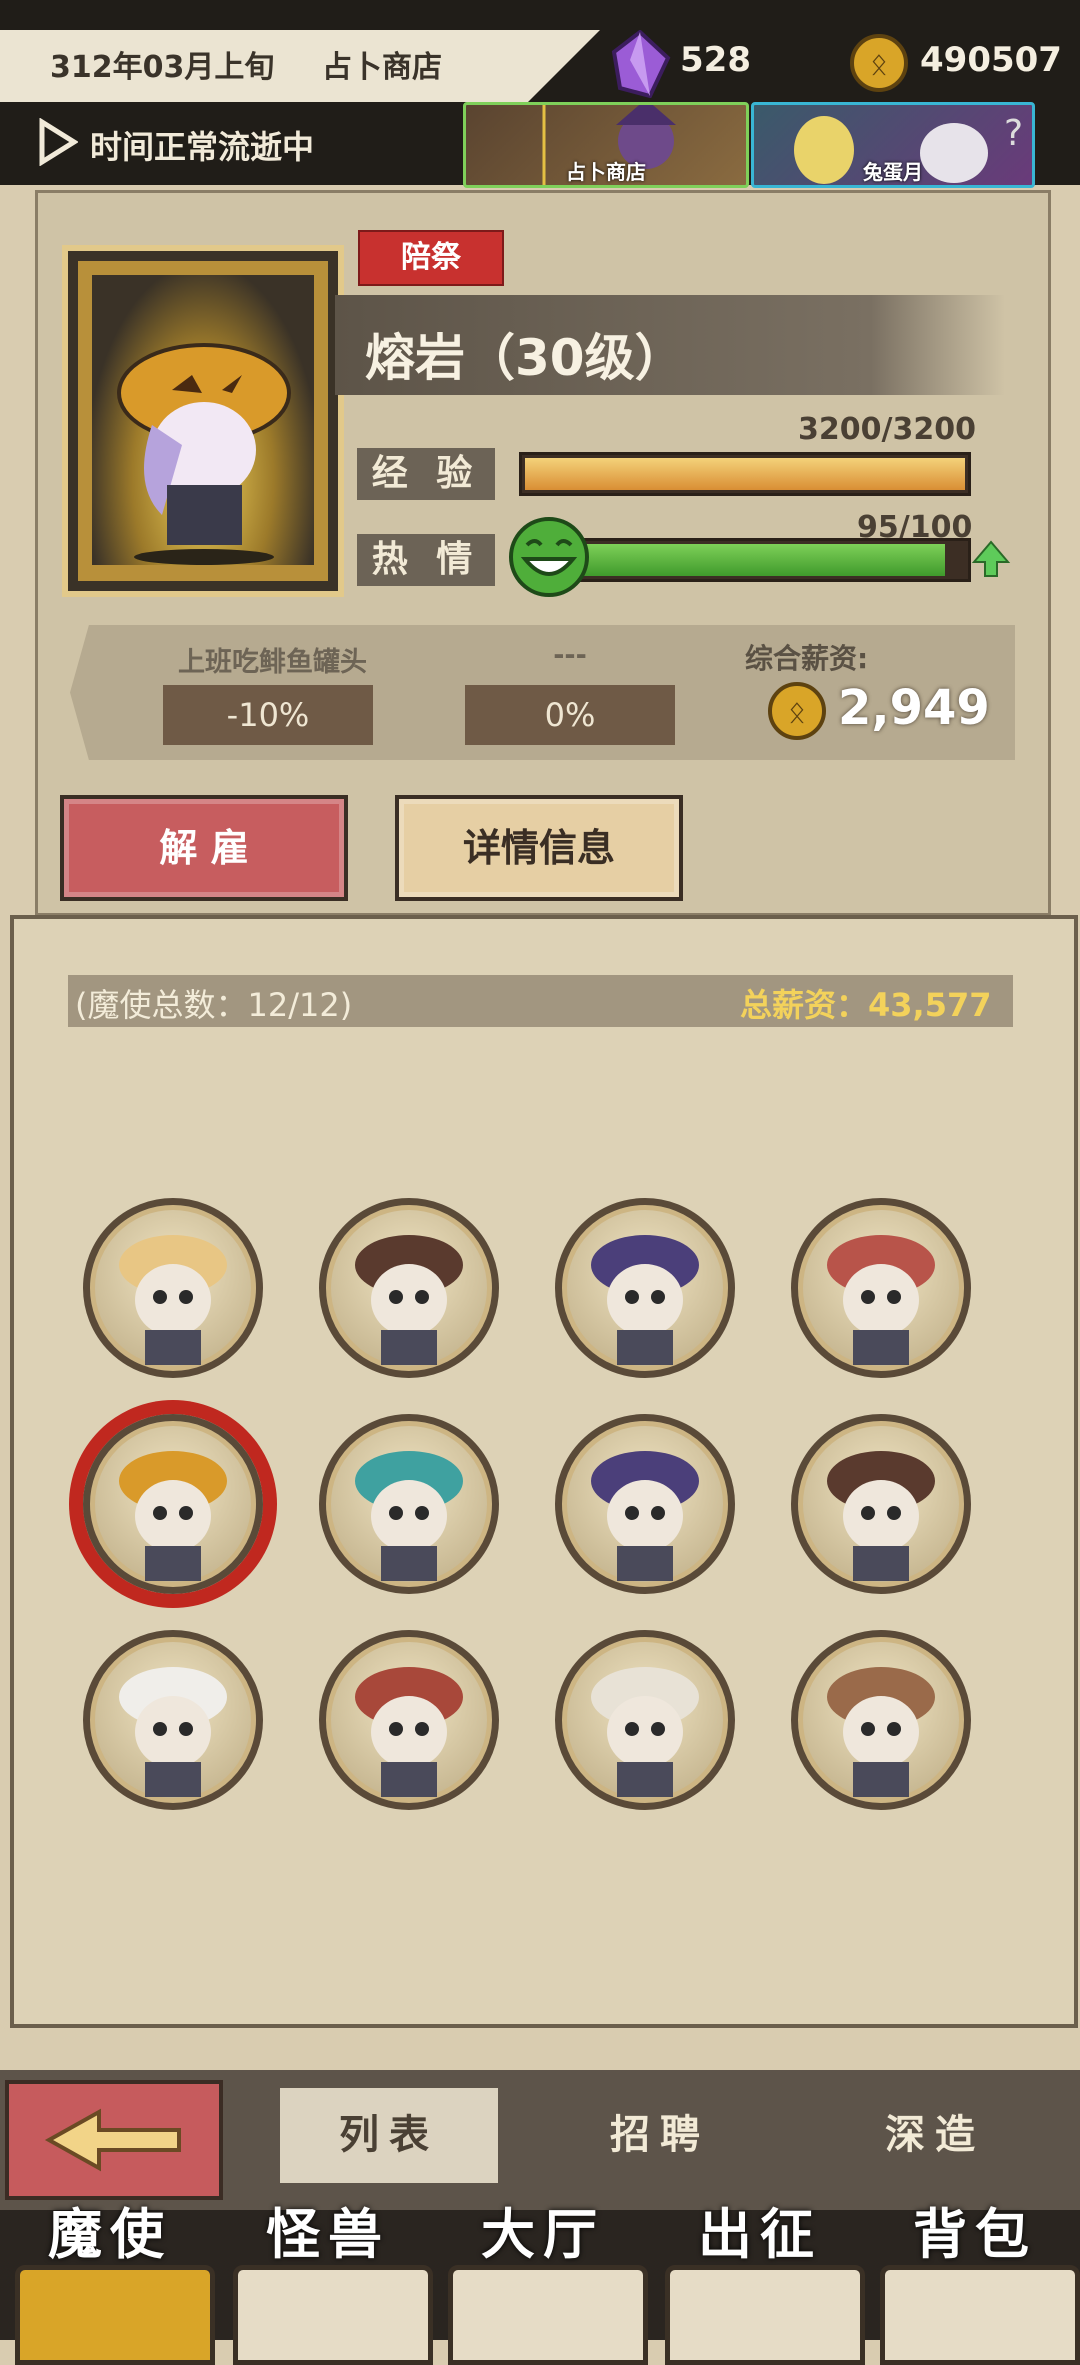  I want to click on nav-monster-icon, so click(333, 2315).